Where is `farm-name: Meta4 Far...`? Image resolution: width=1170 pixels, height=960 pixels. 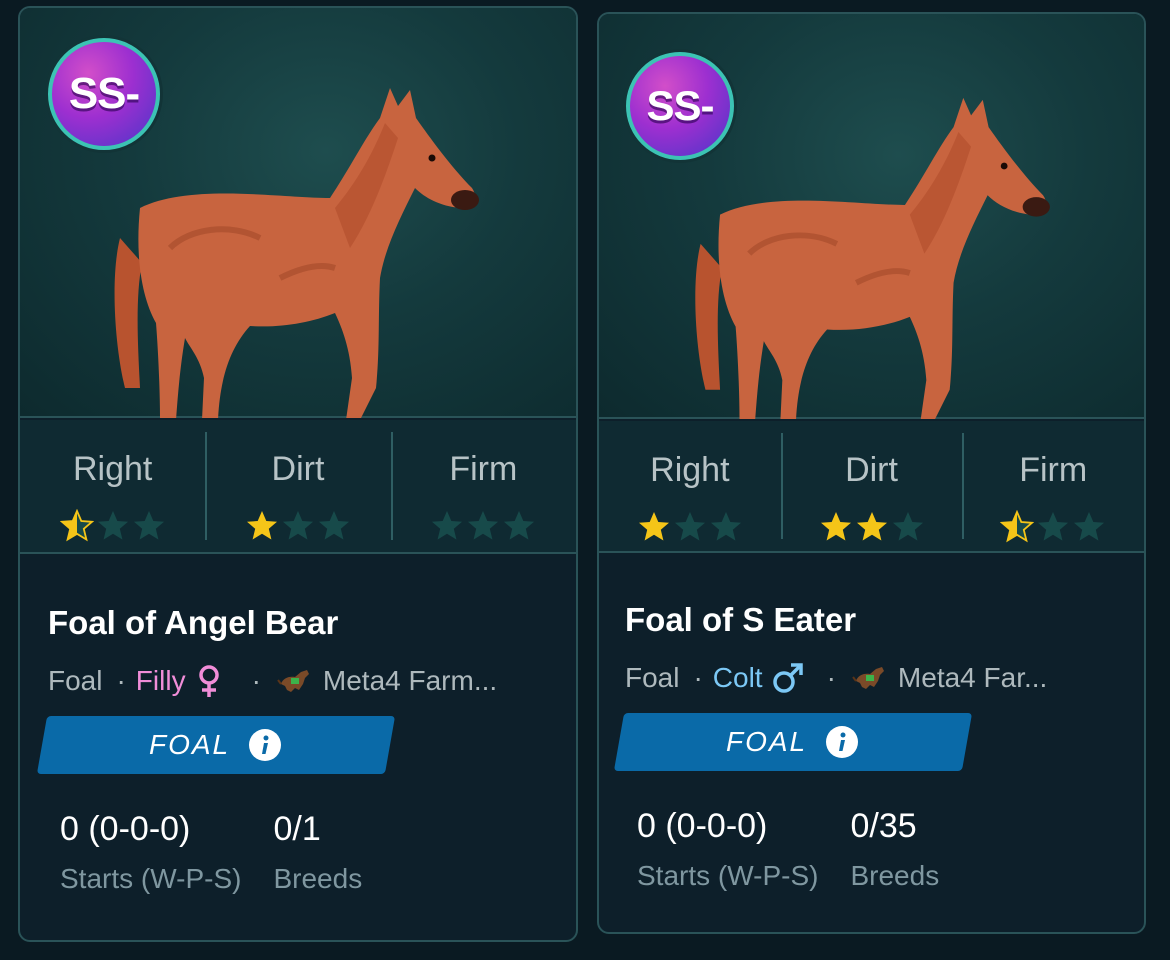
farm-name: Meta4 Far... is located at coordinates (972, 678).